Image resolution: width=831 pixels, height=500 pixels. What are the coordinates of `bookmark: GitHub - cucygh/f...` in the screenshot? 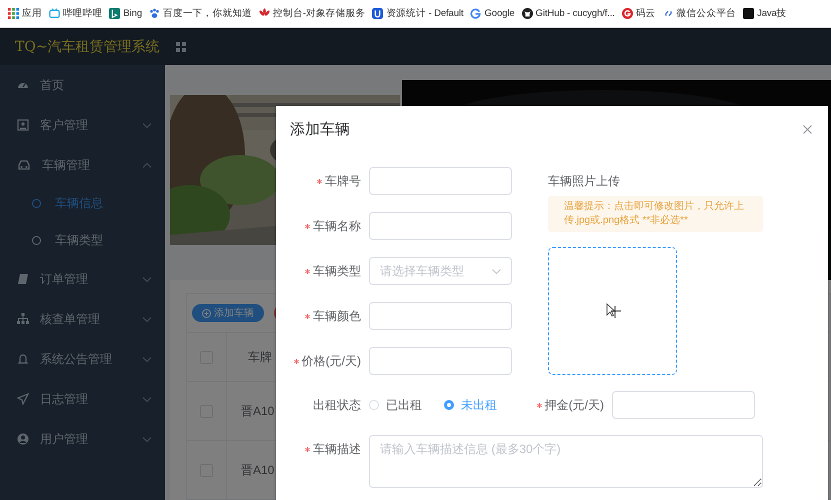 It's located at (568, 13).